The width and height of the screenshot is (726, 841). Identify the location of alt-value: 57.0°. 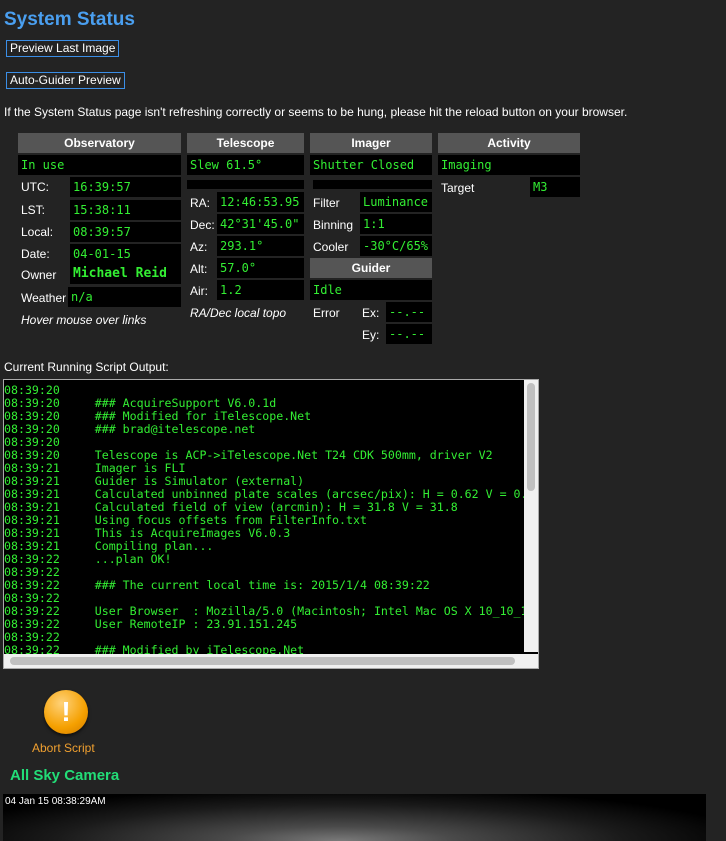
(260, 268).